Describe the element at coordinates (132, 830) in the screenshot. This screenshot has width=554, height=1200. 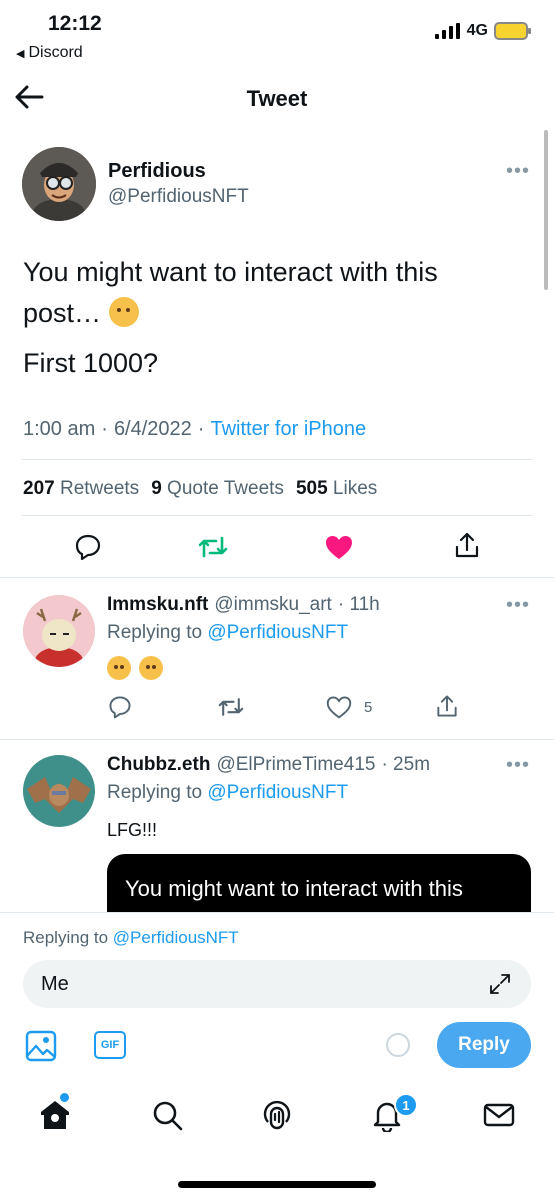
I see `reply-text: LFG!!!` at that location.